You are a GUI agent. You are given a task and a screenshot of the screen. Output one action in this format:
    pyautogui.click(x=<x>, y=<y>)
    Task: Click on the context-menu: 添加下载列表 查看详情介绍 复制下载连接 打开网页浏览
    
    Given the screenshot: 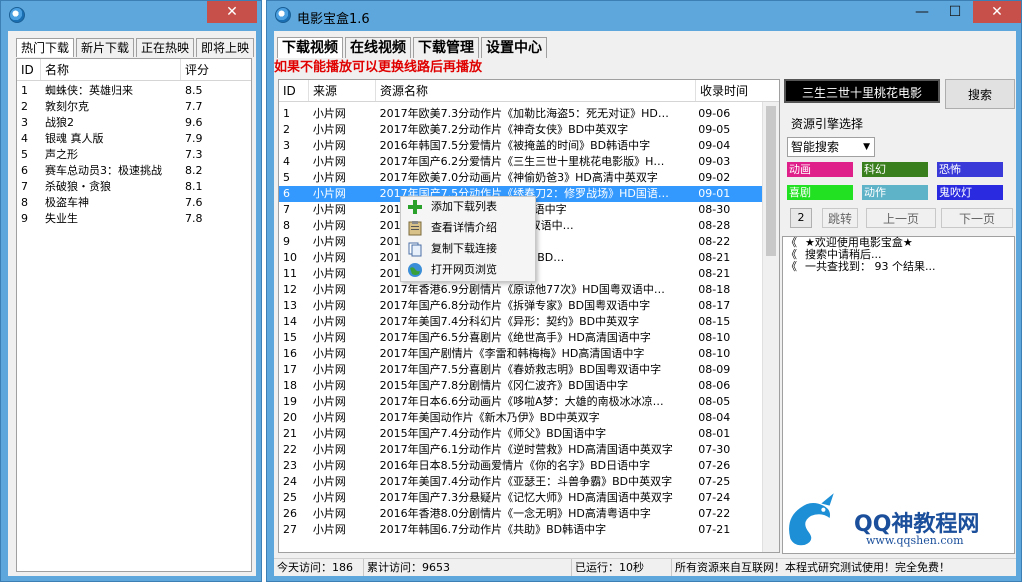 What is the action you would take?
    pyautogui.click(x=468, y=239)
    